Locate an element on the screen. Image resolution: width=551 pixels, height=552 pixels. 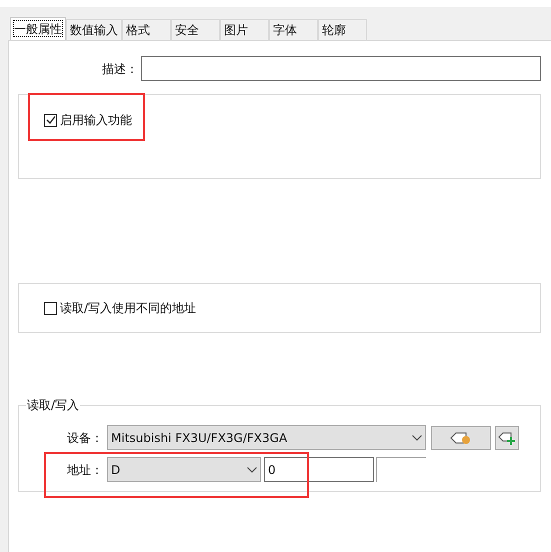
tab: 图片 is located at coordinates (244, 29).